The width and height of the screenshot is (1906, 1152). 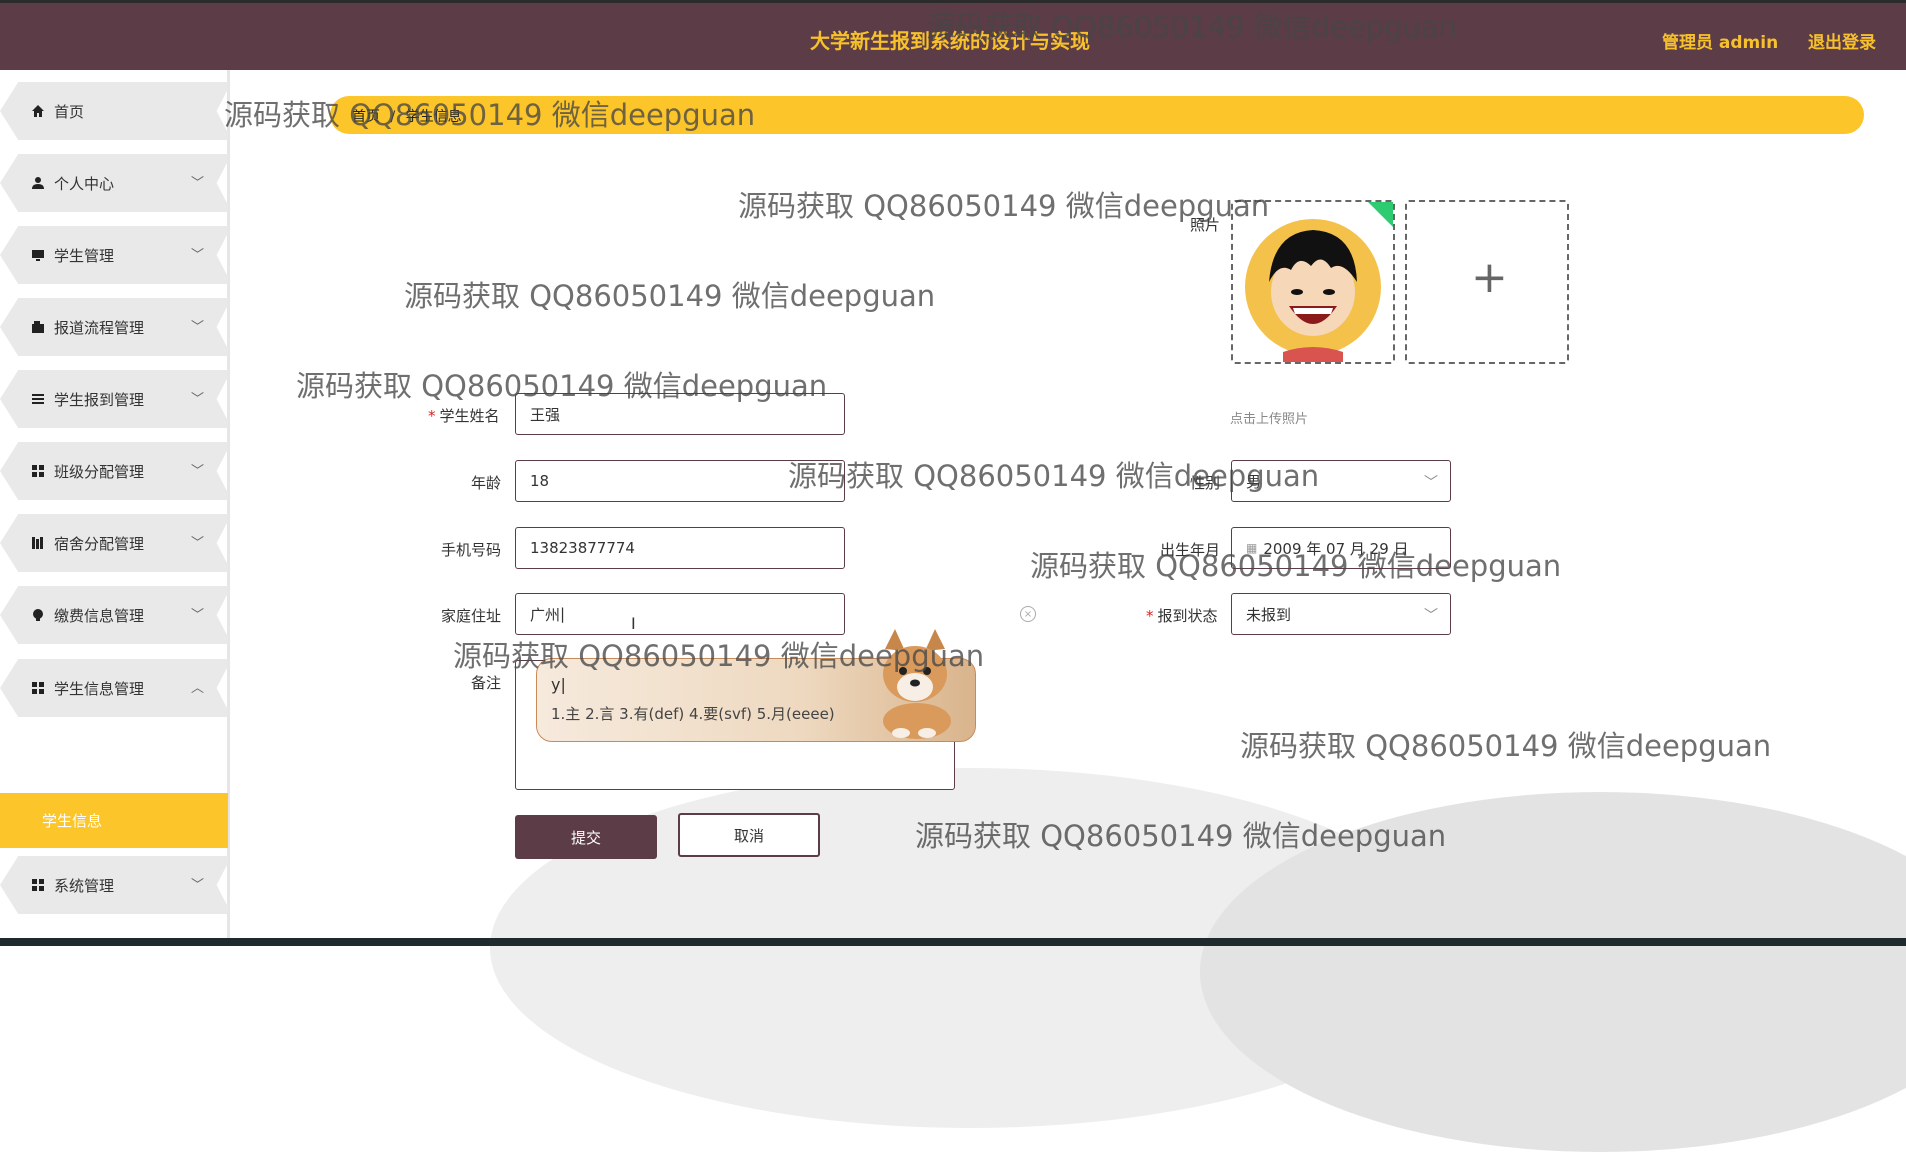 I want to click on taskbar-strip, so click(x=953, y=942).